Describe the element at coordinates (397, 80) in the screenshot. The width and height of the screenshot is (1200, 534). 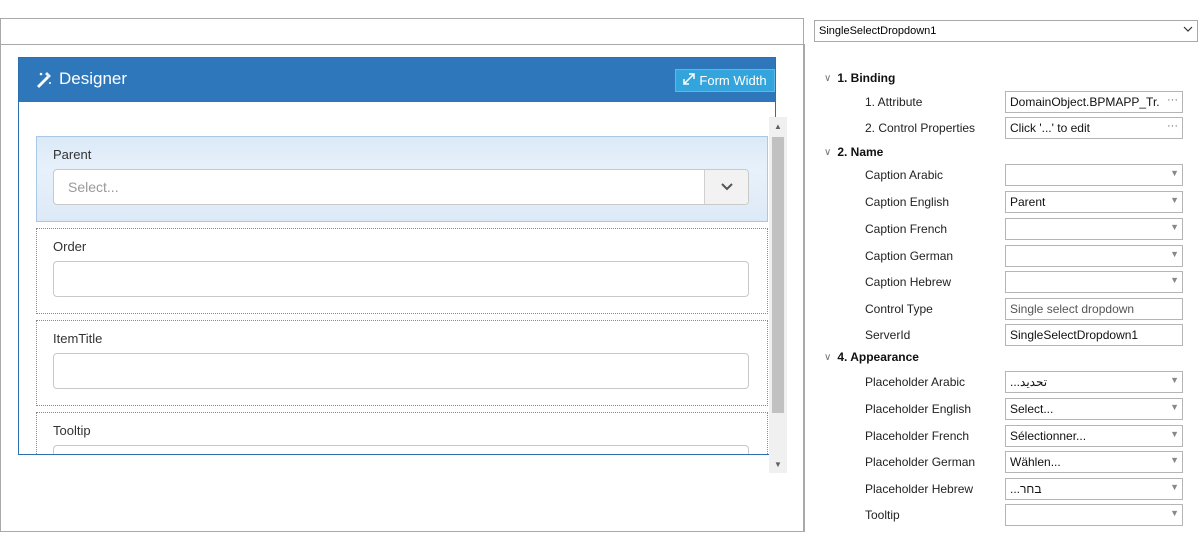
I see `designer-header: Designer Form Width` at that location.